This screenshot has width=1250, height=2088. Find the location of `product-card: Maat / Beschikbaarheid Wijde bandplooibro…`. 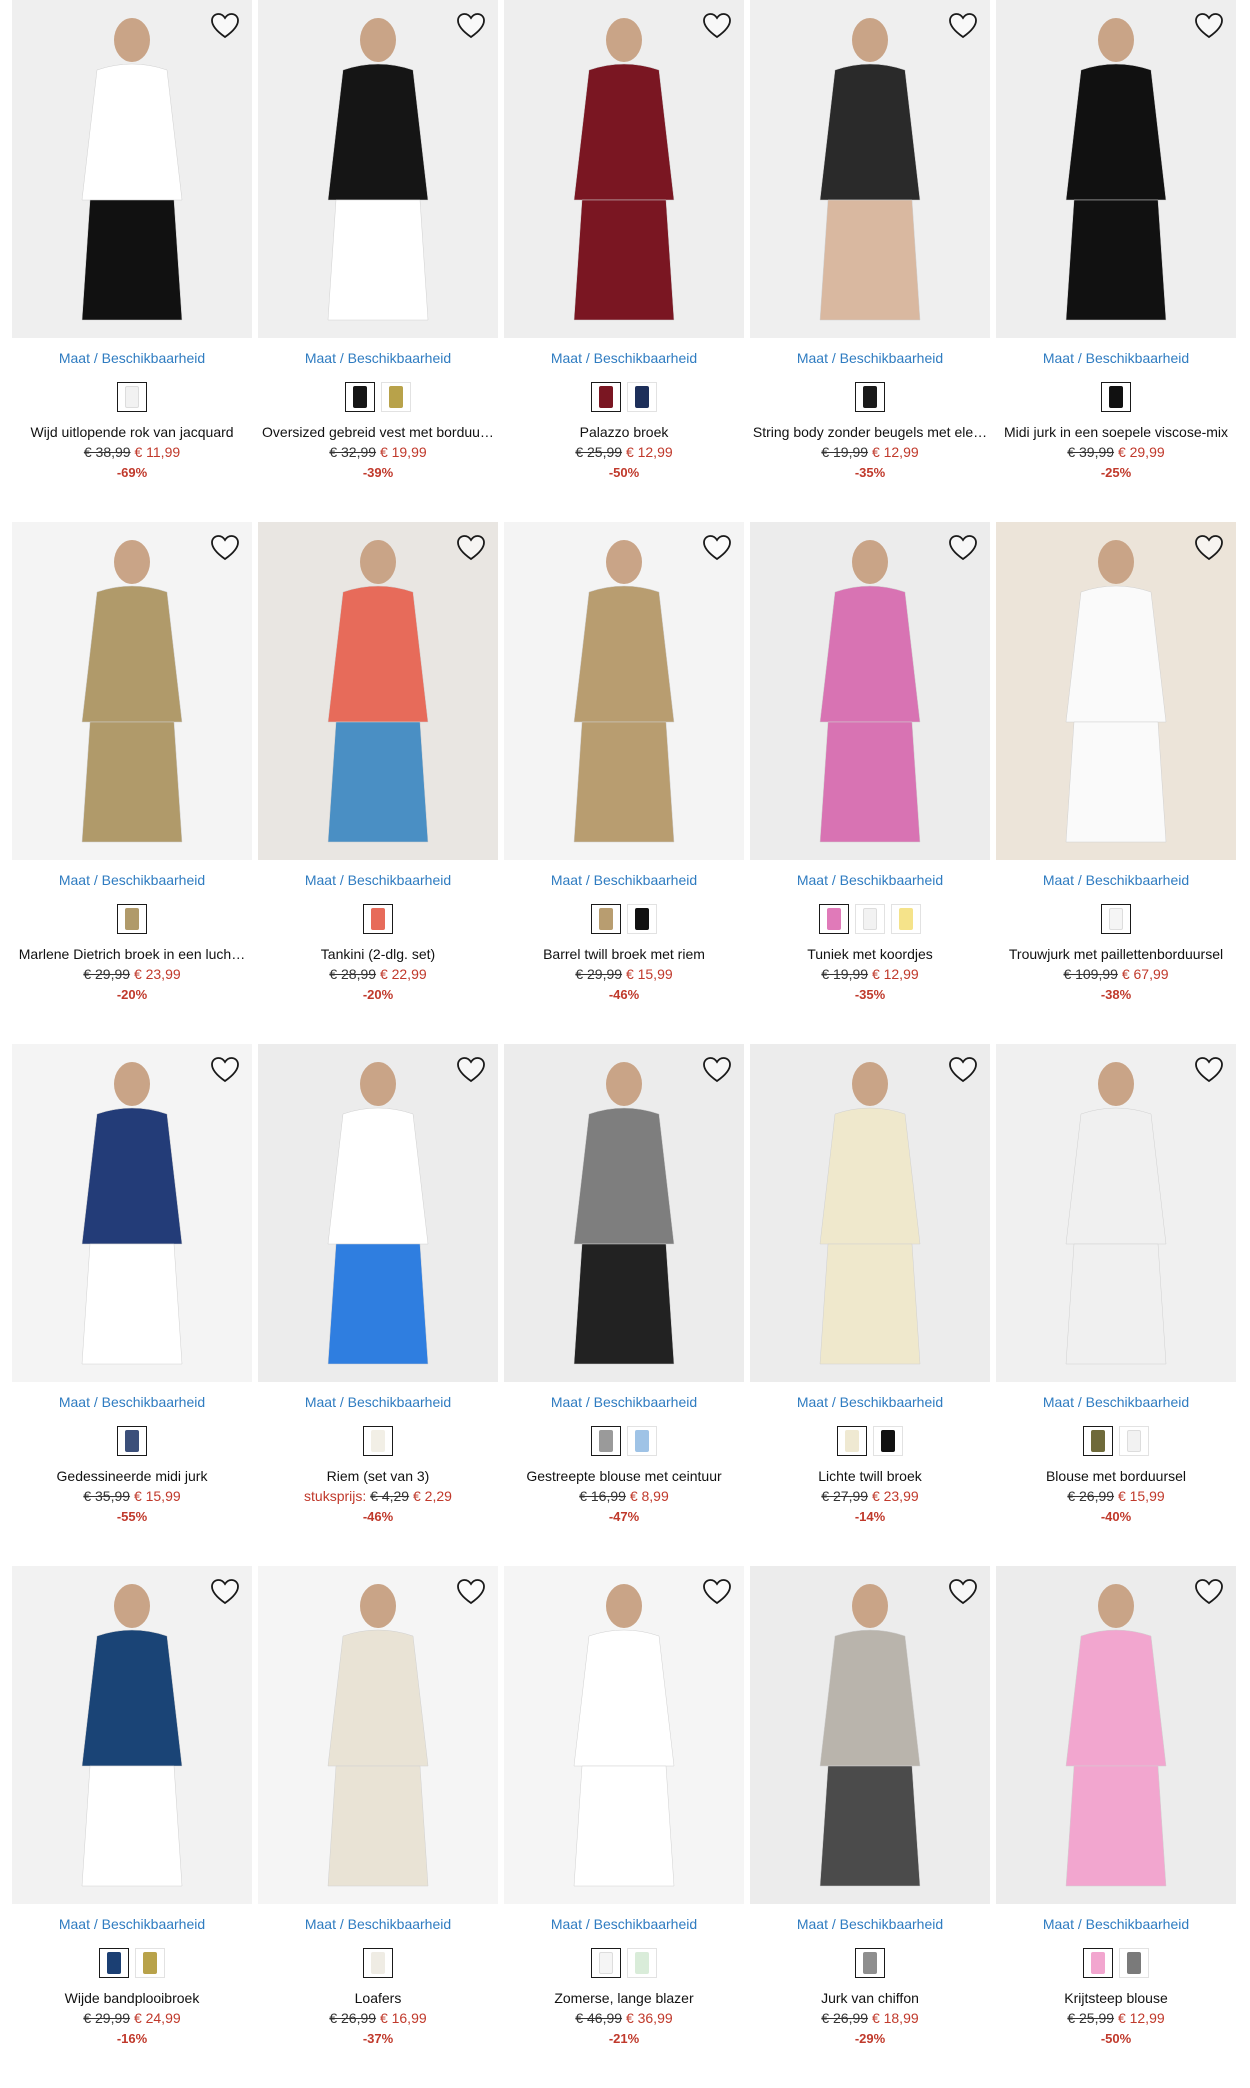

product-card: Maat / Beschikbaarheid Wijde bandplooibro… is located at coordinates (132, 1827).